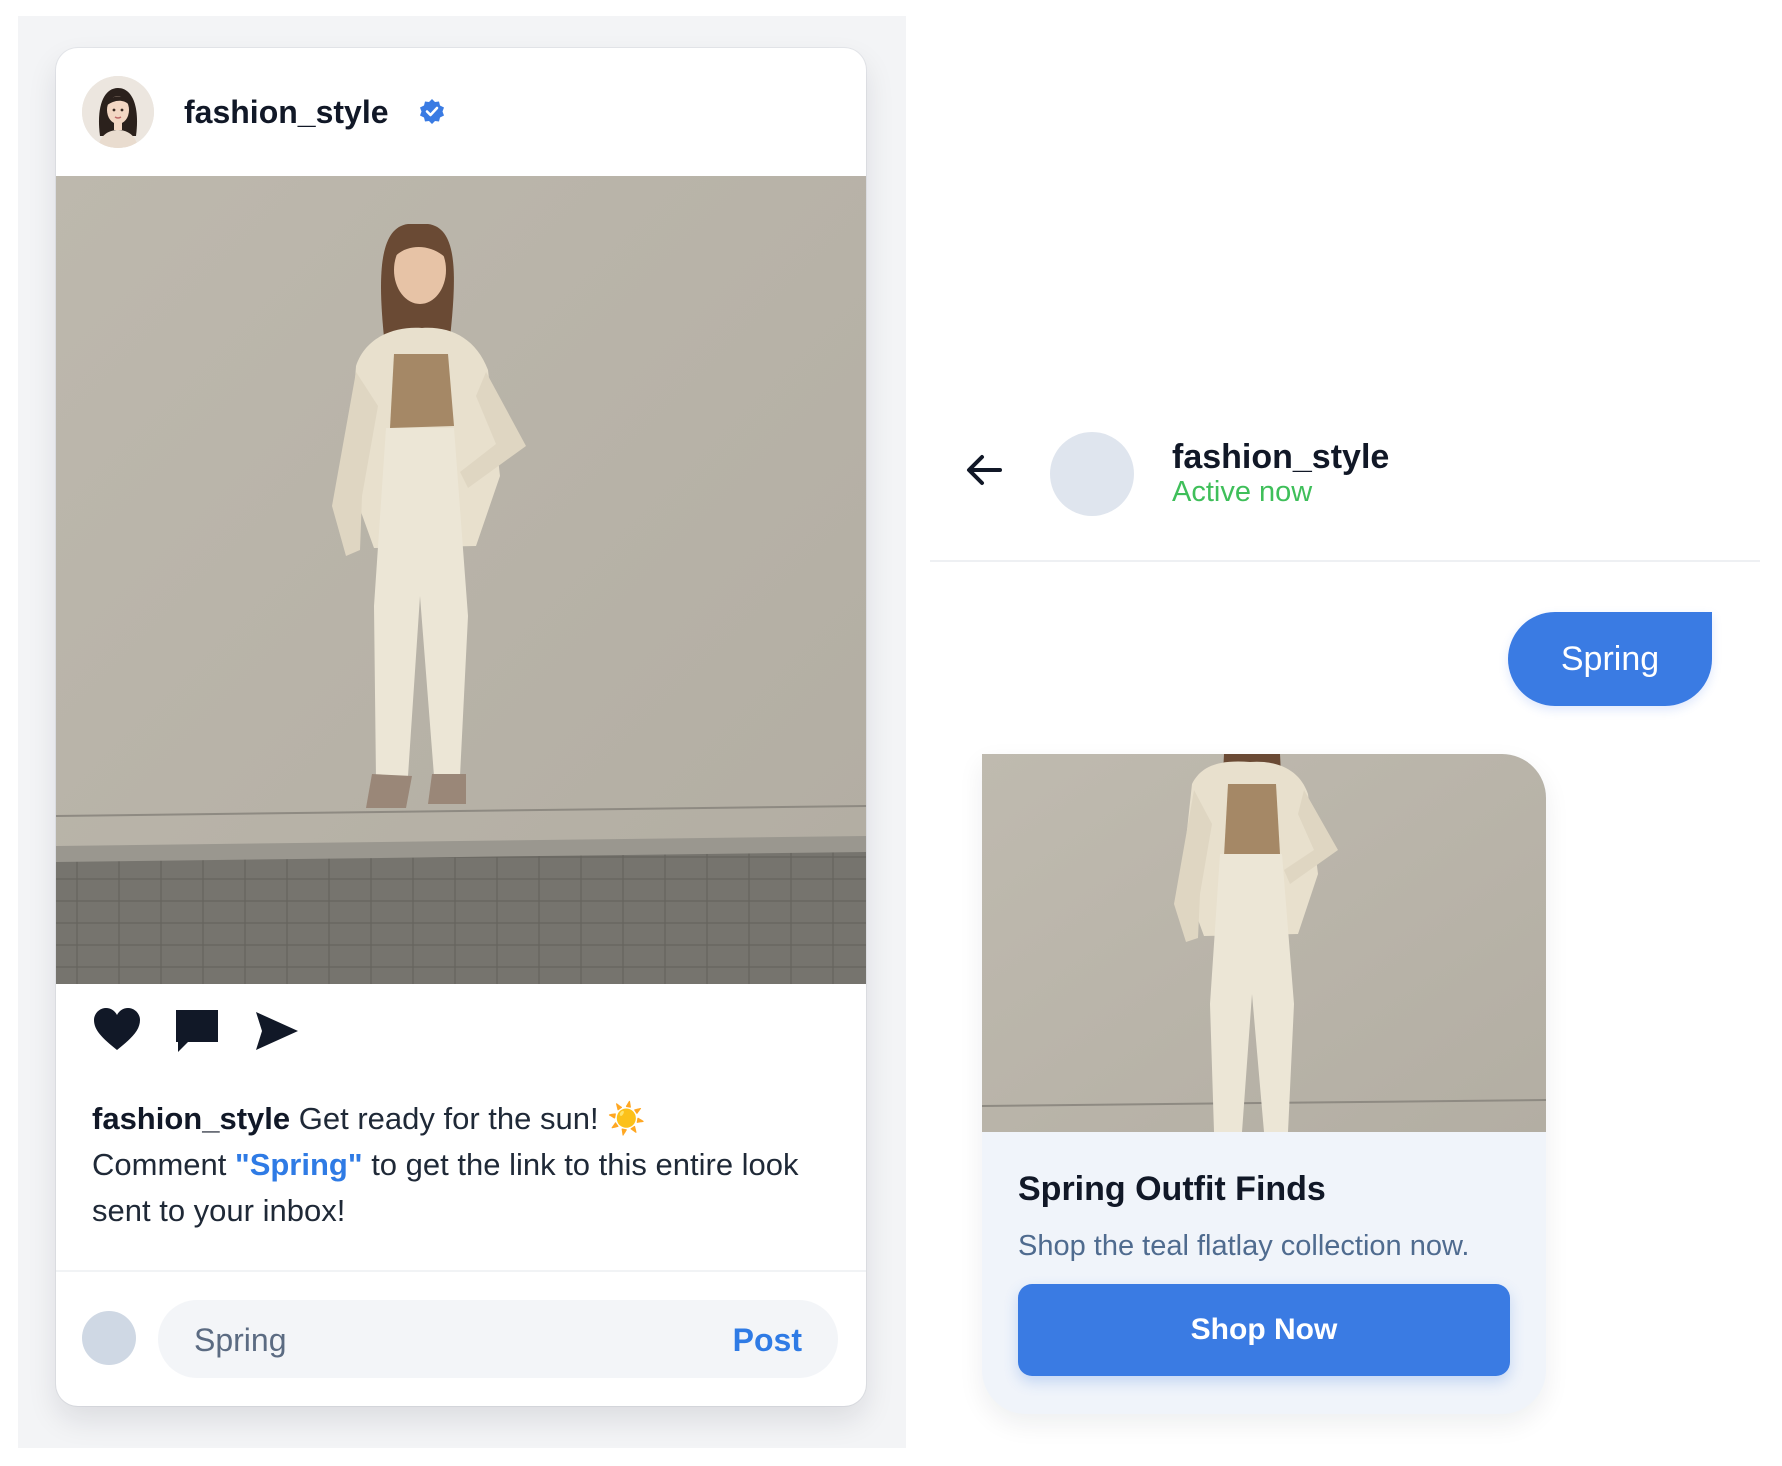 Image resolution: width=1782 pixels, height=1466 pixels. What do you see at coordinates (277, 1031) in the screenshot?
I see `send-icon` at bounding box center [277, 1031].